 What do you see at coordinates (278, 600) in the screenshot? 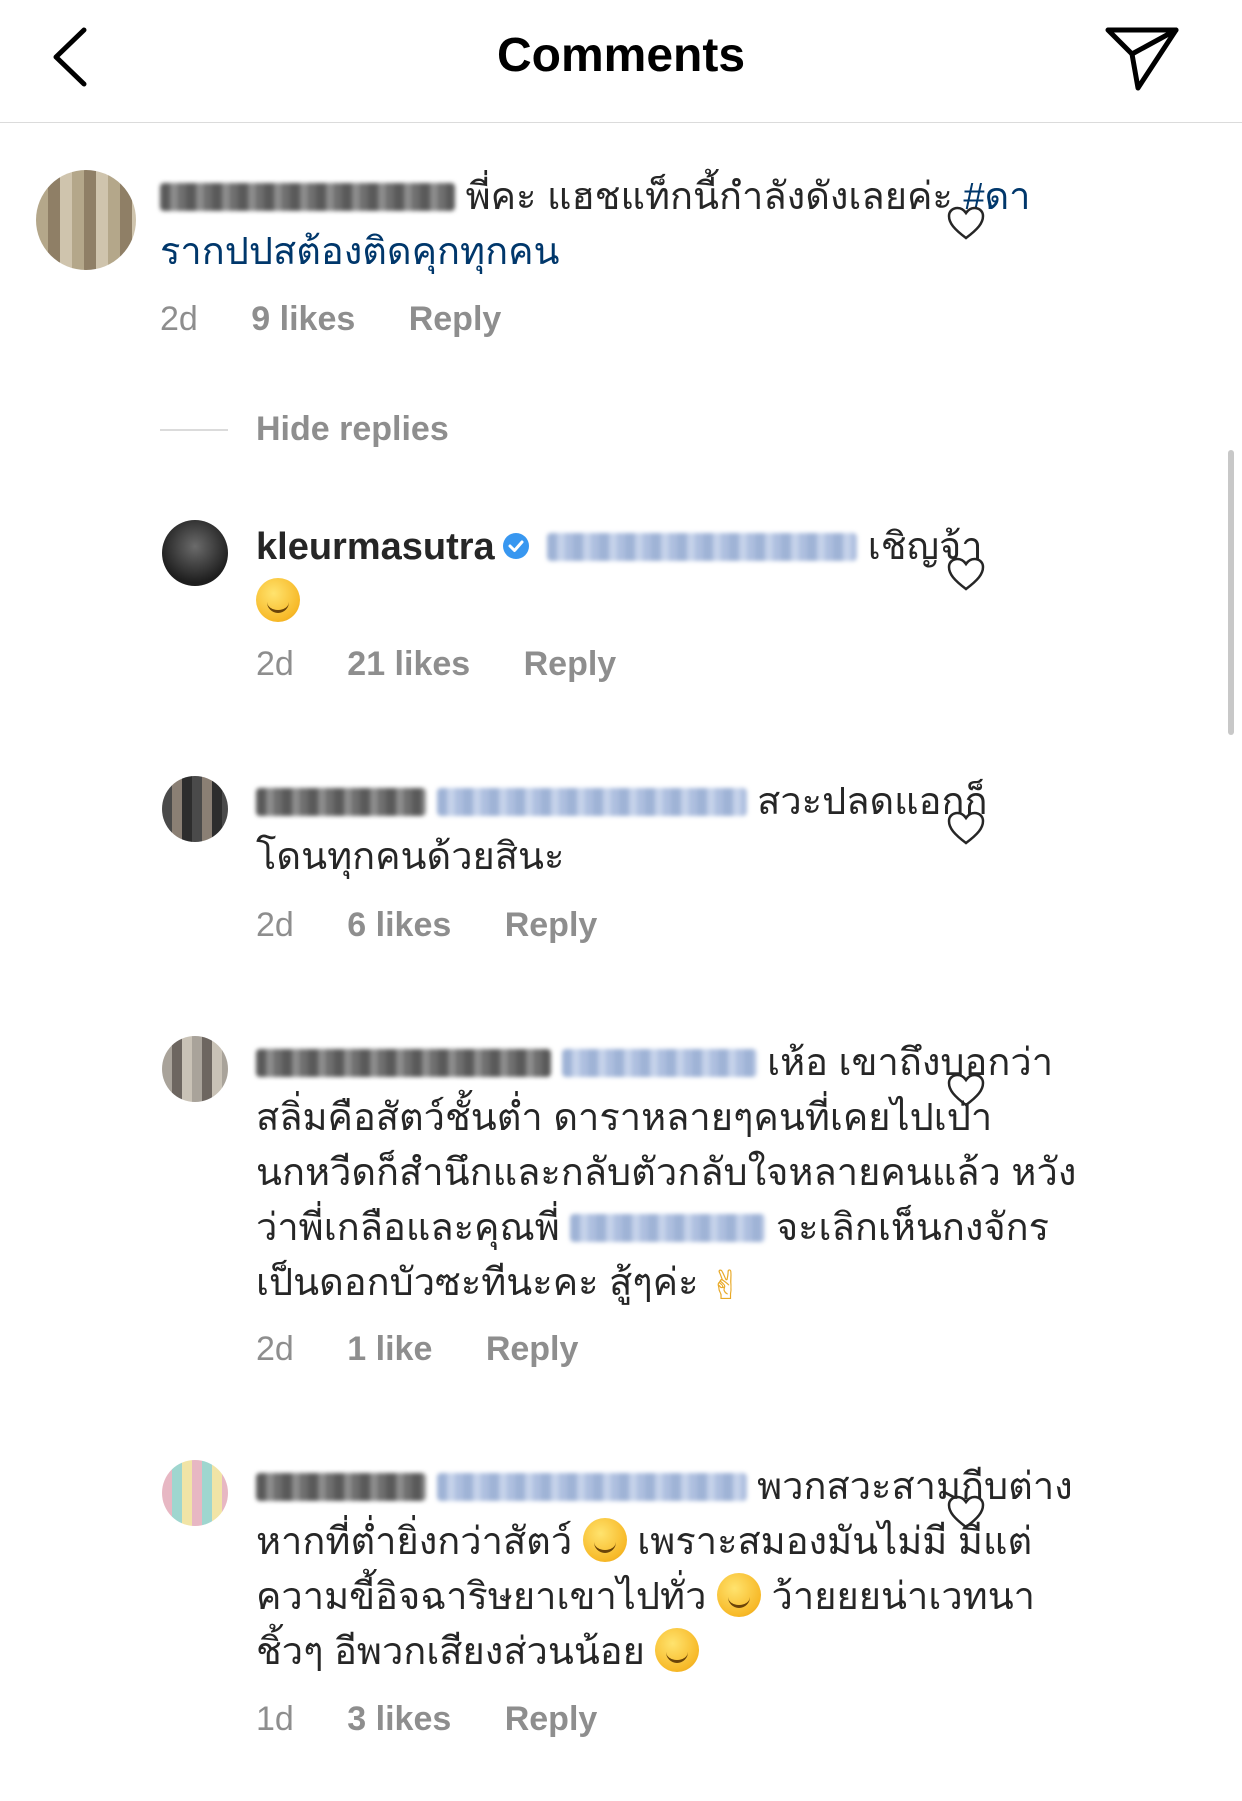
I see `smiling-face-emoji` at bounding box center [278, 600].